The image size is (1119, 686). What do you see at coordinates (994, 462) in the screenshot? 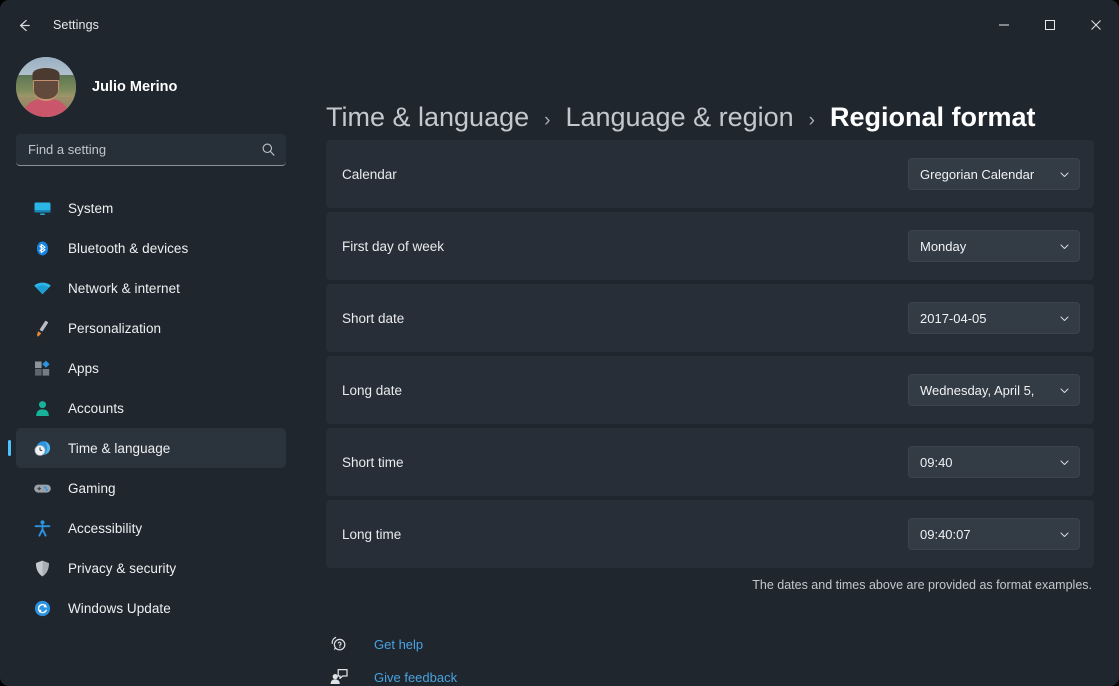
I see `short-time-dropdown: 09:40` at bounding box center [994, 462].